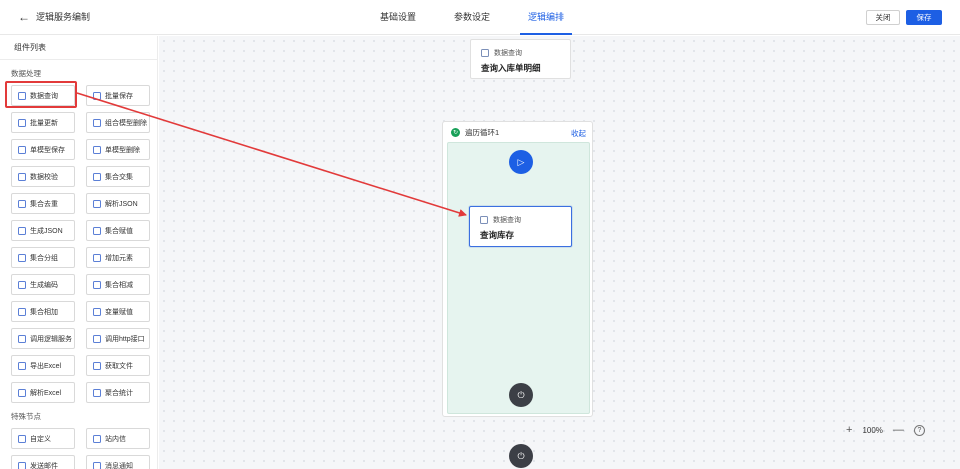 The height and width of the screenshot is (469, 960). Describe the element at coordinates (40, 439) in the screenshot. I see `component-label: 自定义` at that location.